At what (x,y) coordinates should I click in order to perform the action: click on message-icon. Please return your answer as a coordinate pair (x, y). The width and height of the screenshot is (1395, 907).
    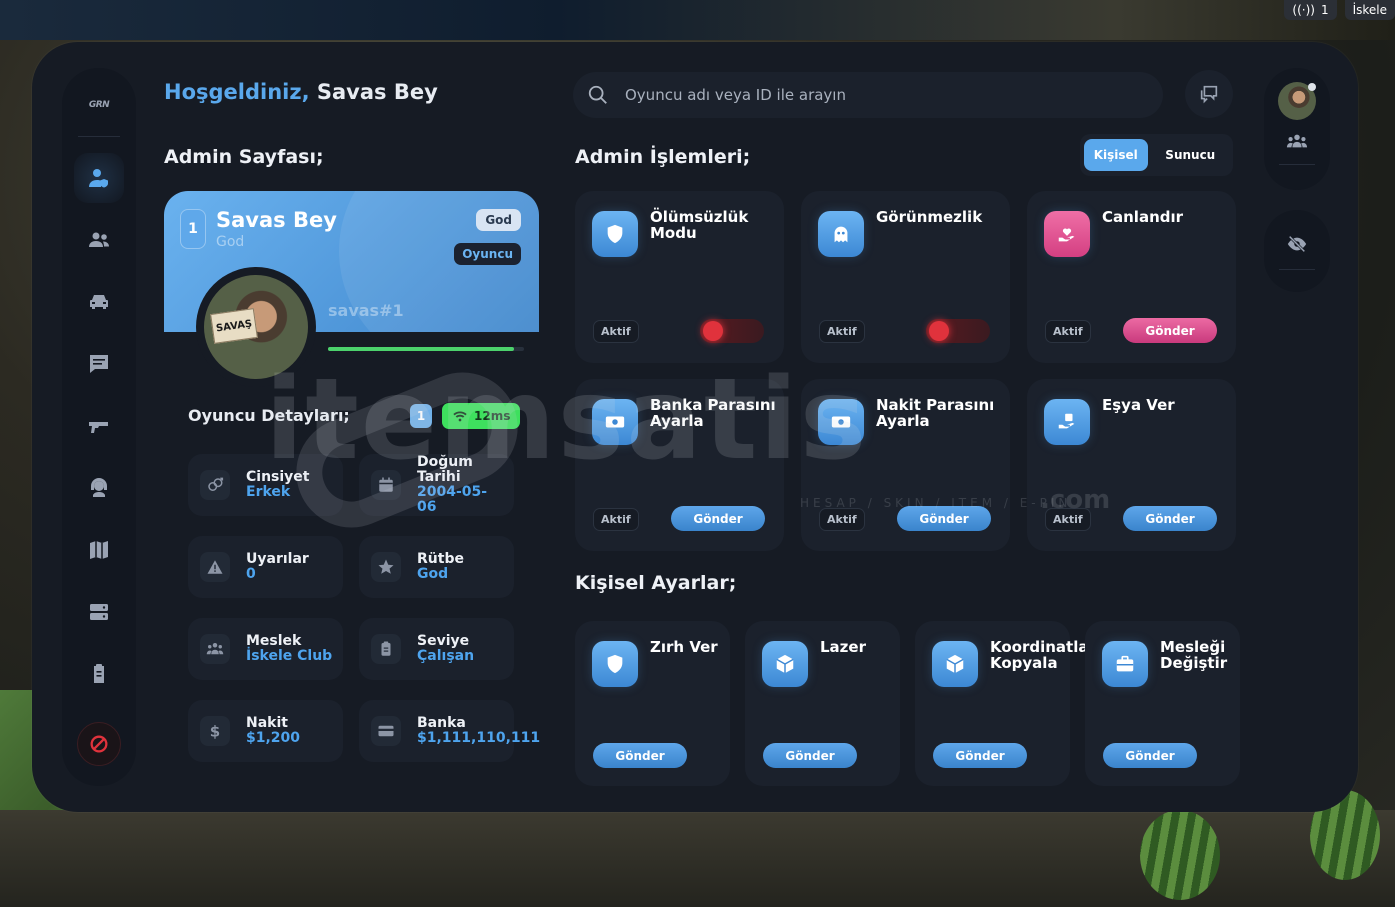
    Looking at the image, I should click on (99, 364).